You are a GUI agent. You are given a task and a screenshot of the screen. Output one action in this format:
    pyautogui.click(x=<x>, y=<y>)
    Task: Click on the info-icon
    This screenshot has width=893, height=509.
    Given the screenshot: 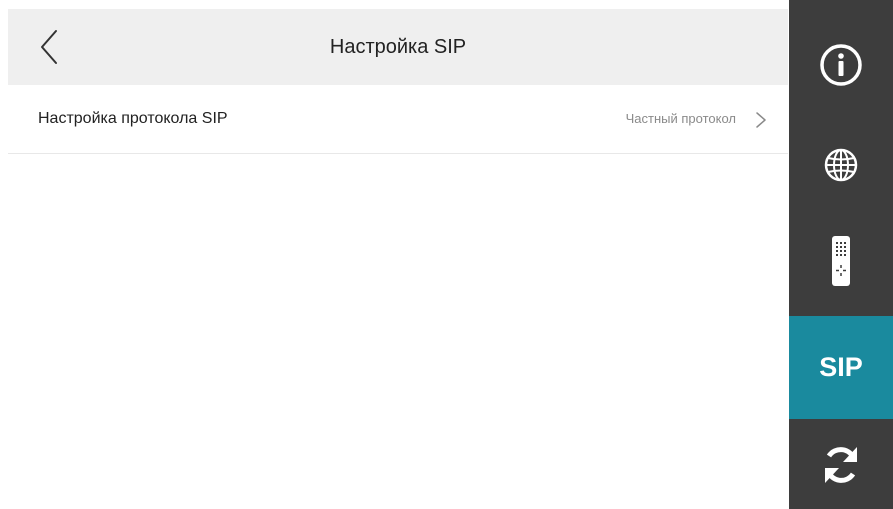 What is the action you would take?
    pyautogui.click(x=841, y=65)
    